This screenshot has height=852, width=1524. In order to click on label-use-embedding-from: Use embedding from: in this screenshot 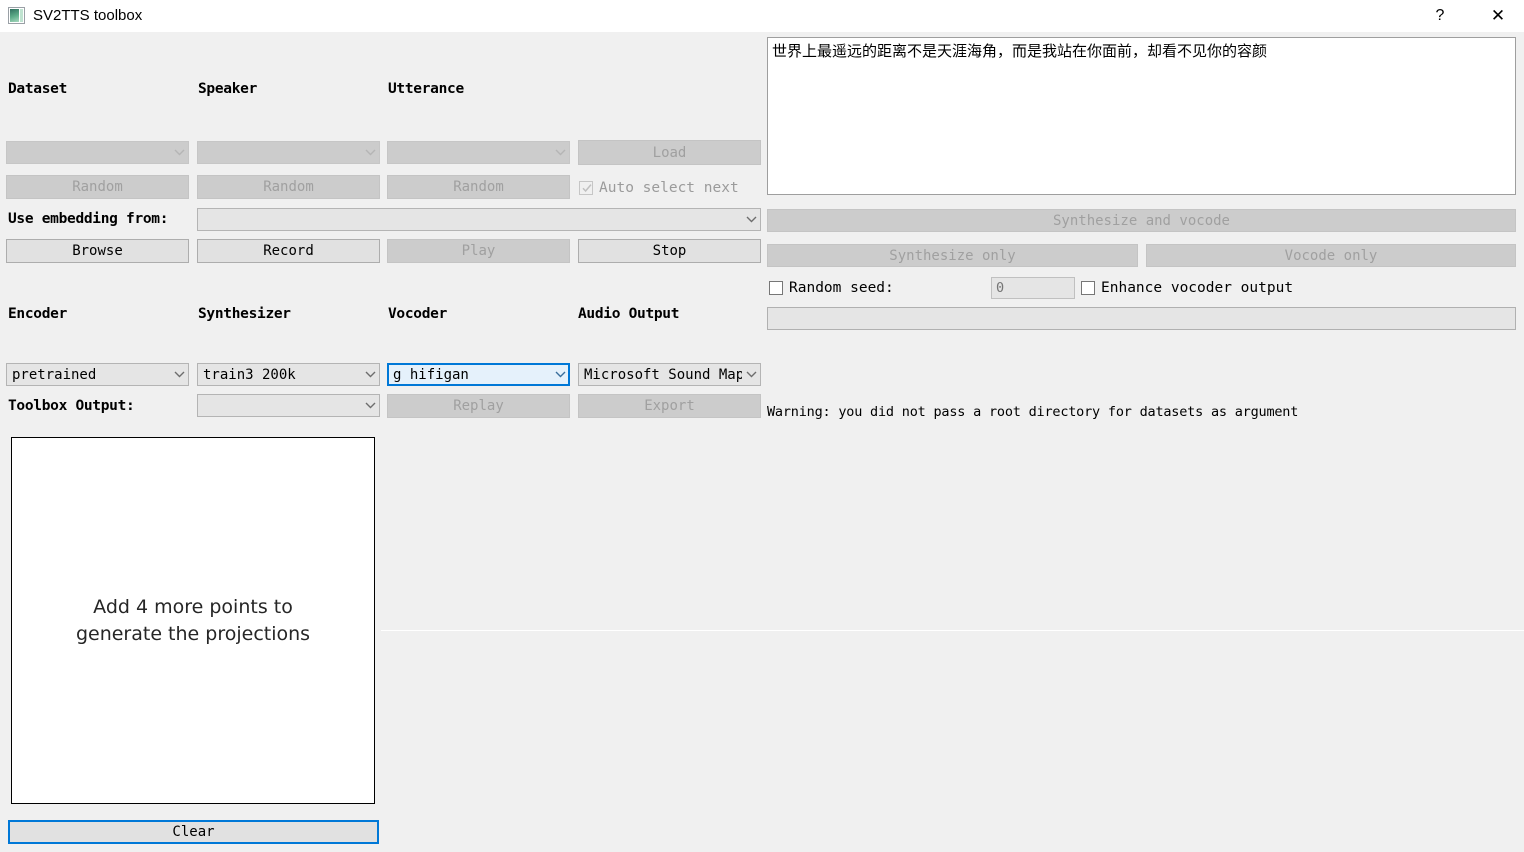, I will do `click(88, 219)`.